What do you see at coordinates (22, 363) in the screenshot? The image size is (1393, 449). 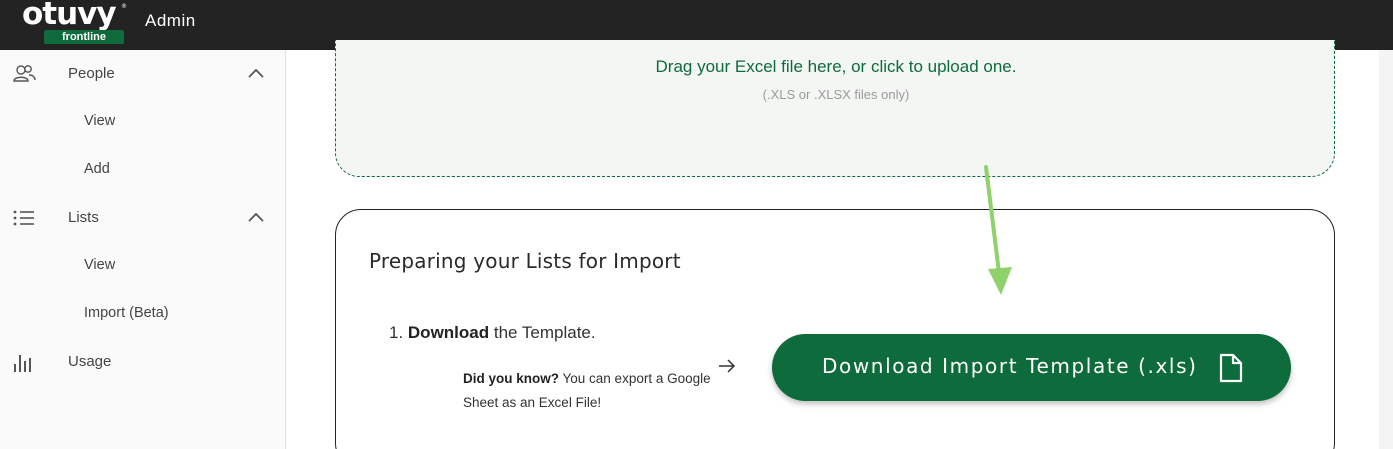 I see `bar-chart-icon` at bounding box center [22, 363].